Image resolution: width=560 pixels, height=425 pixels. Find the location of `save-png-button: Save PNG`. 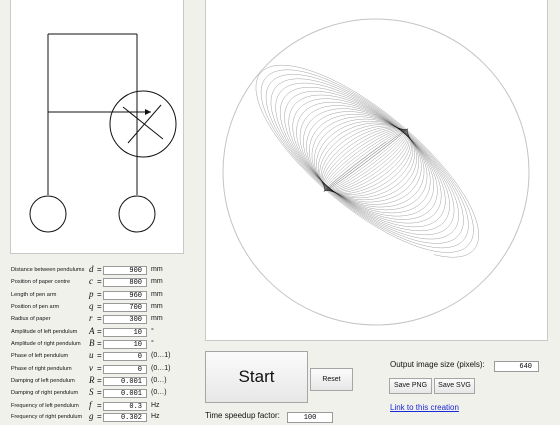

save-png-button: Save PNG is located at coordinates (410, 386).